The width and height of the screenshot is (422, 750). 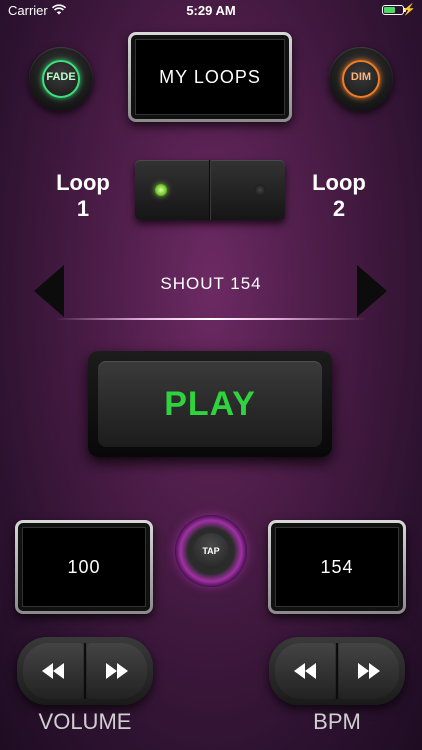 I want to click on fade-label: FADE, so click(x=61, y=77).